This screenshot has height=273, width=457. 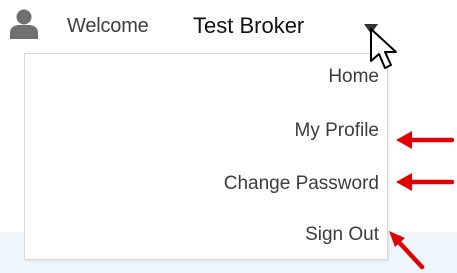 What do you see at coordinates (337, 131) in the screenshot?
I see `menu-item-my-profile: My Profile` at bounding box center [337, 131].